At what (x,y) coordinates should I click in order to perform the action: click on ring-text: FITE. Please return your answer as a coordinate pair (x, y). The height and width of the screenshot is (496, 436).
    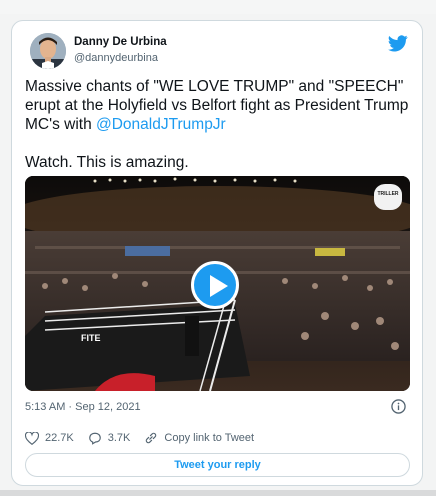
    Looking at the image, I should click on (91, 338).